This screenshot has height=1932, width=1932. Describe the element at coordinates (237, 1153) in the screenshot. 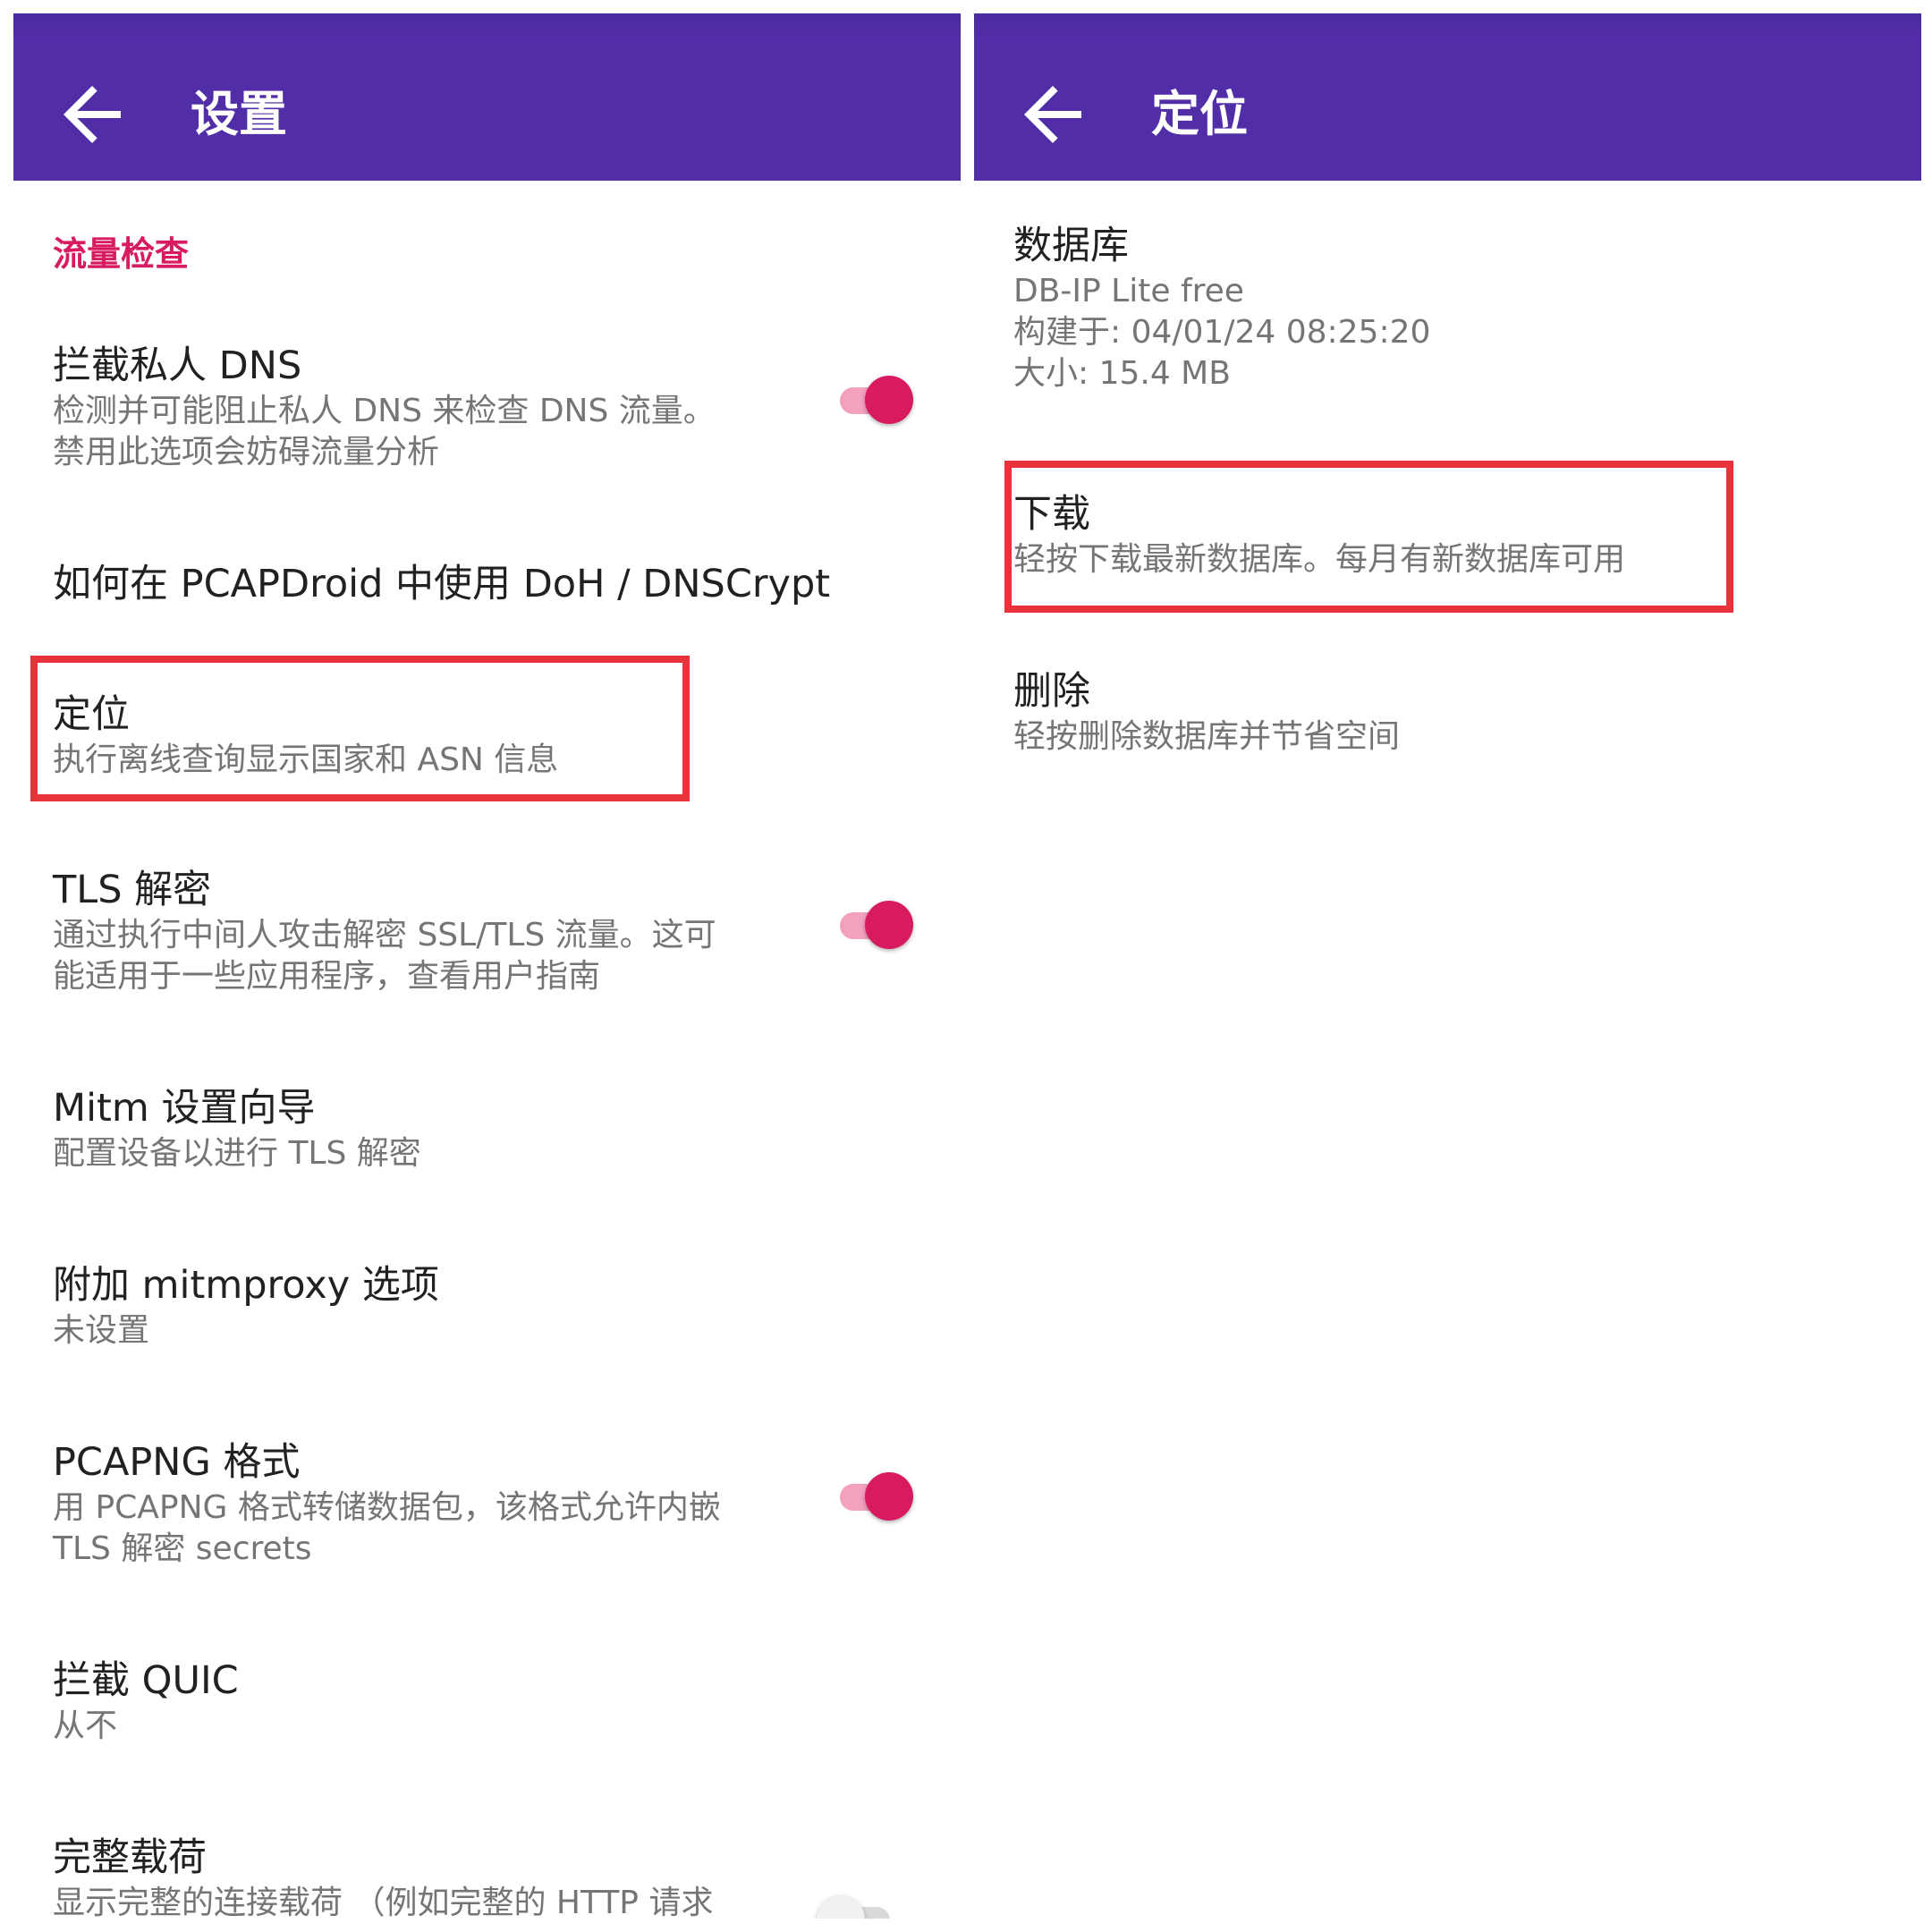

I see `pref-summary: 配置设备以进行 TLS 解密` at that location.